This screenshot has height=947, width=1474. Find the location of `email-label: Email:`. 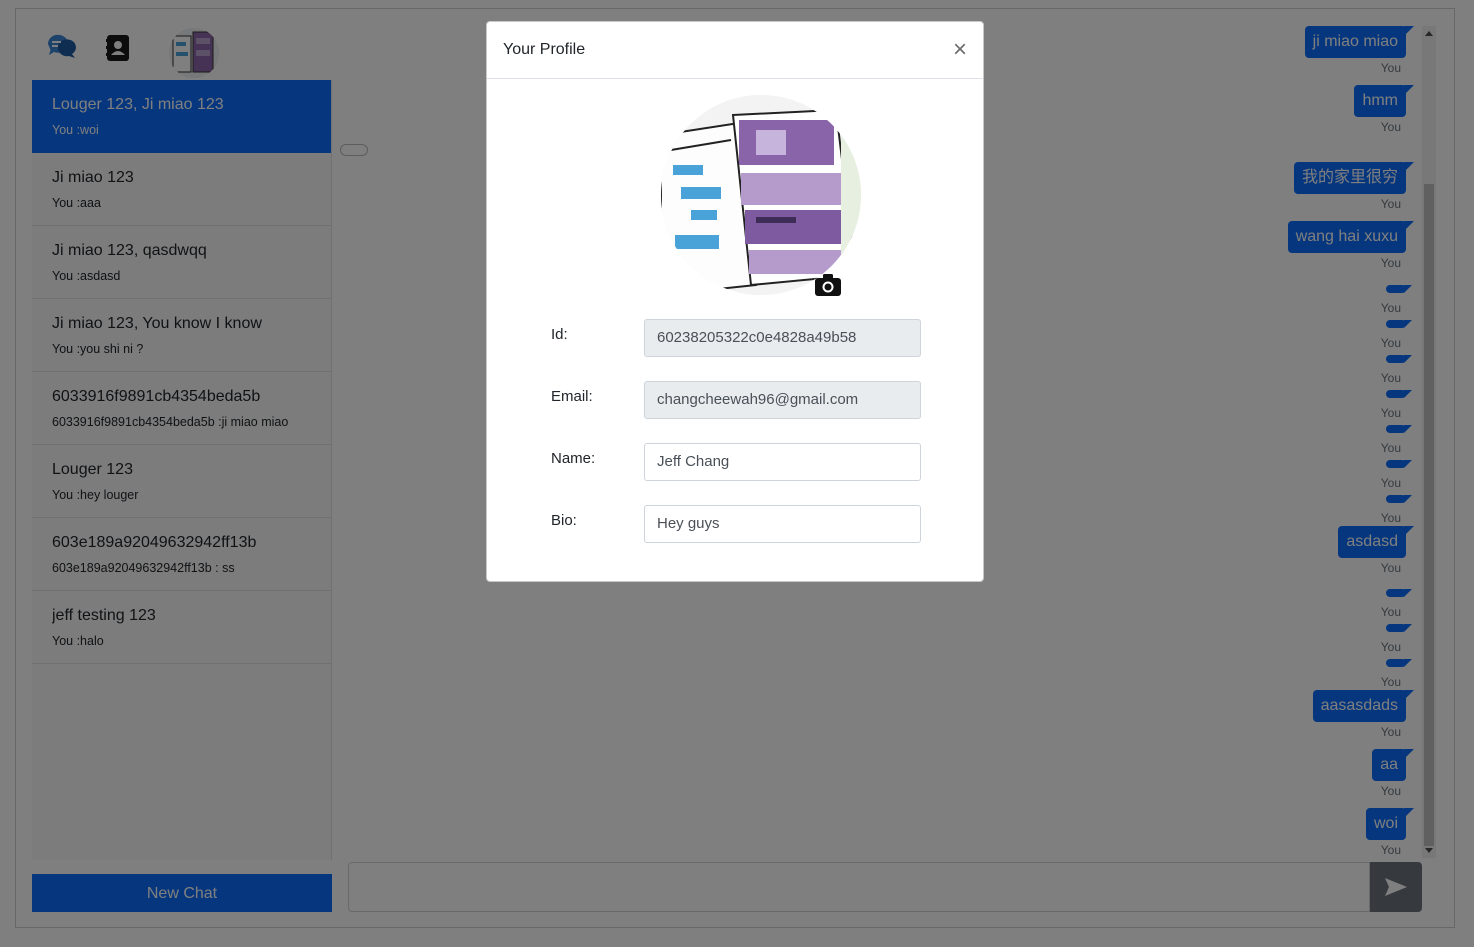

email-label: Email: is located at coordinates (572, 396).